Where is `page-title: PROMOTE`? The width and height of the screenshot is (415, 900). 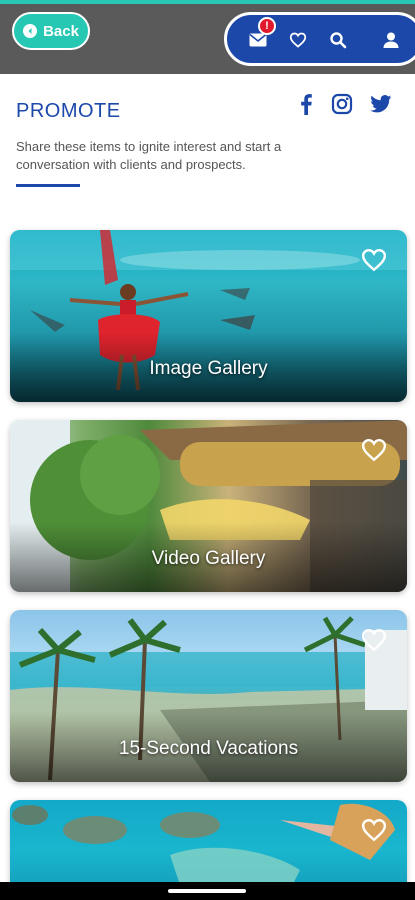 page-title: PROMOTE is located at coordinates (68, 111).